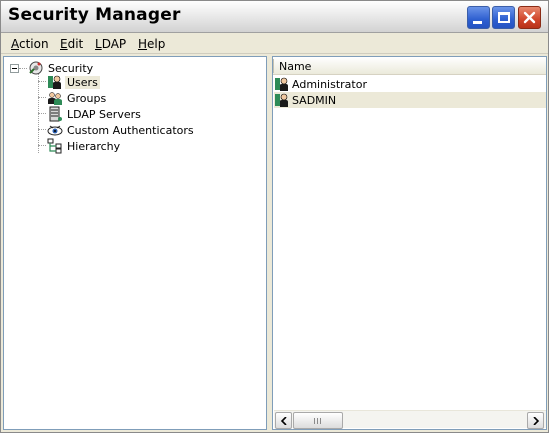 This screenshot has height=433, width=549. What do you see at coordinates (94, 15) in the screenshot?
I see `window-title: Security Manager` at bounding box center [94, 15].